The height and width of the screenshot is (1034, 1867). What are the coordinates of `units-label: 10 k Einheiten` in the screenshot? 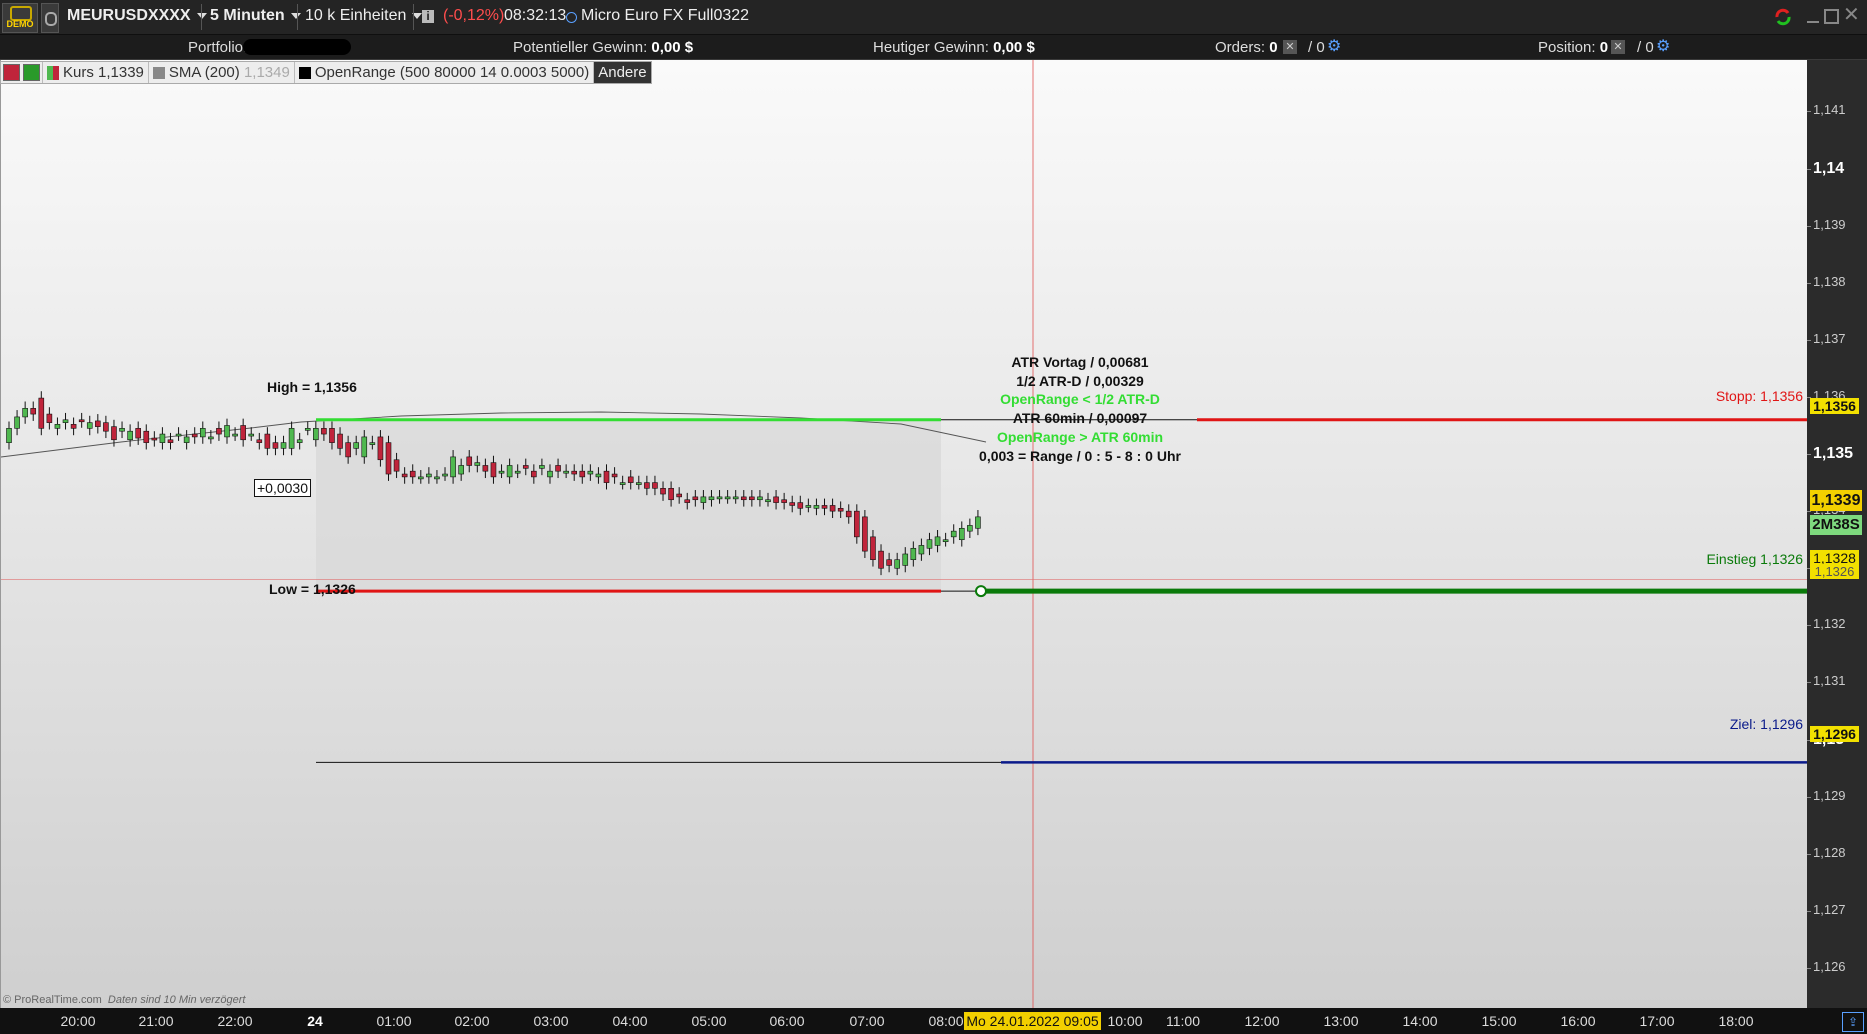 It's located at (356, 15).